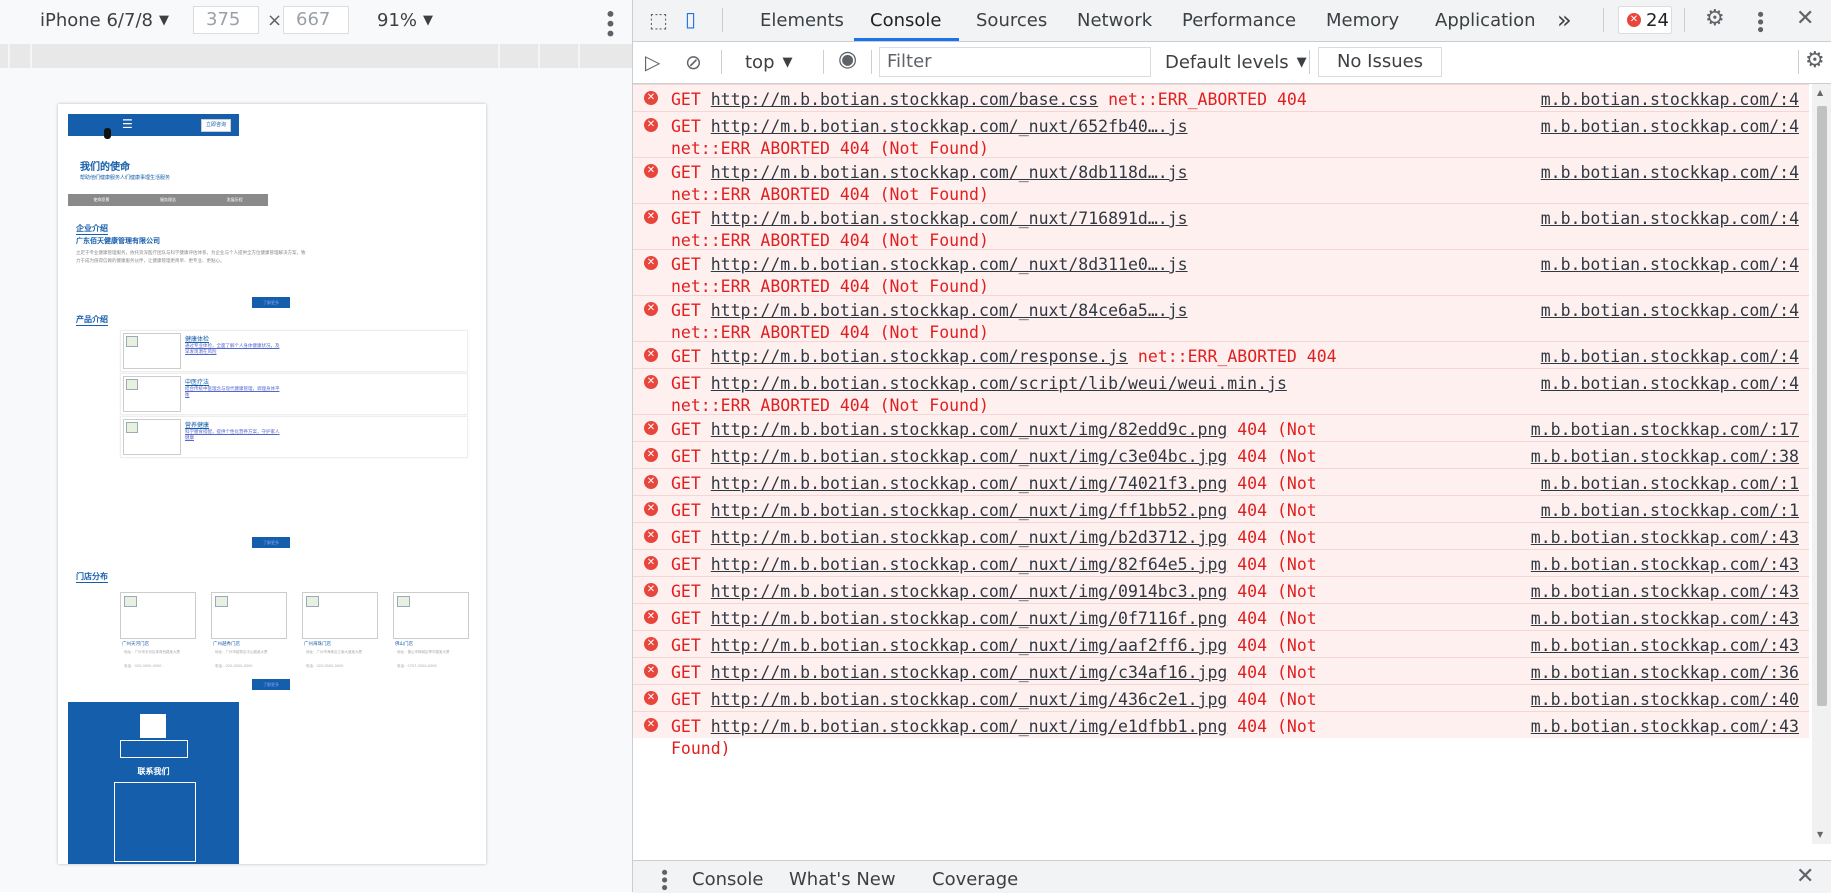 The width and height of the screenshot is (1831, 893). I want to click on tab-elements: Elements, so click(802, 20).